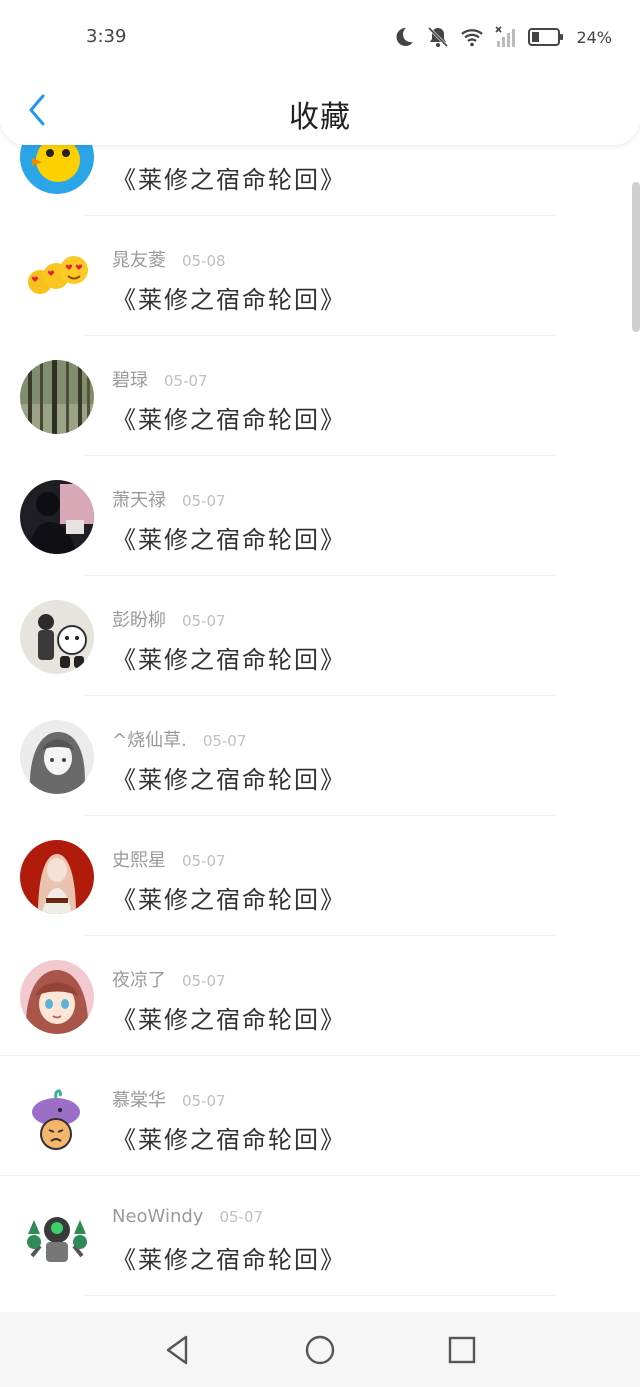  Describe the element at coordinates (139, 980) in the screenshot. I see `user-name: 夜凉了` at that location.